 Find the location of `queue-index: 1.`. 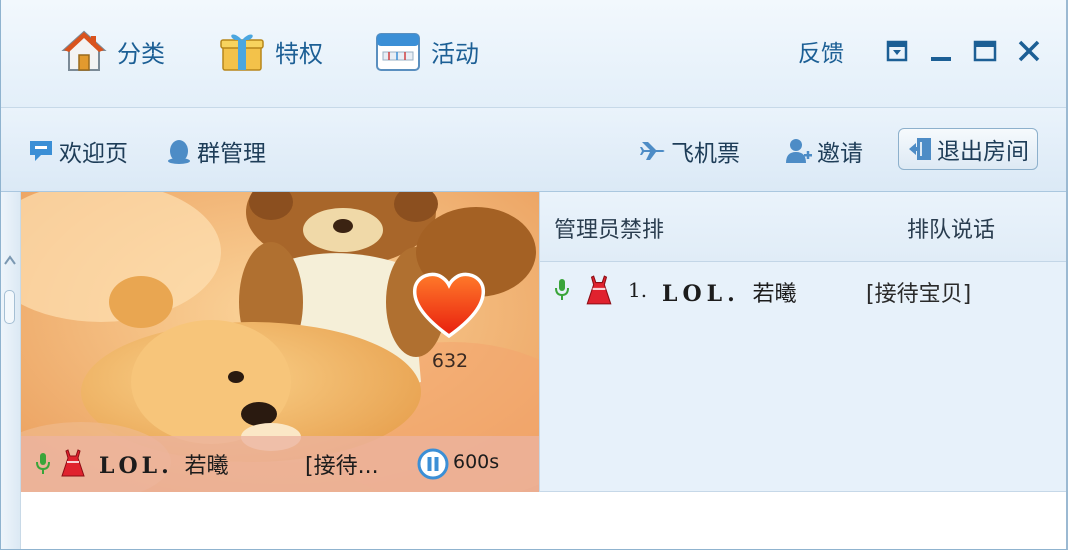

queue-index: 1. is located at coordinates (638, 290).